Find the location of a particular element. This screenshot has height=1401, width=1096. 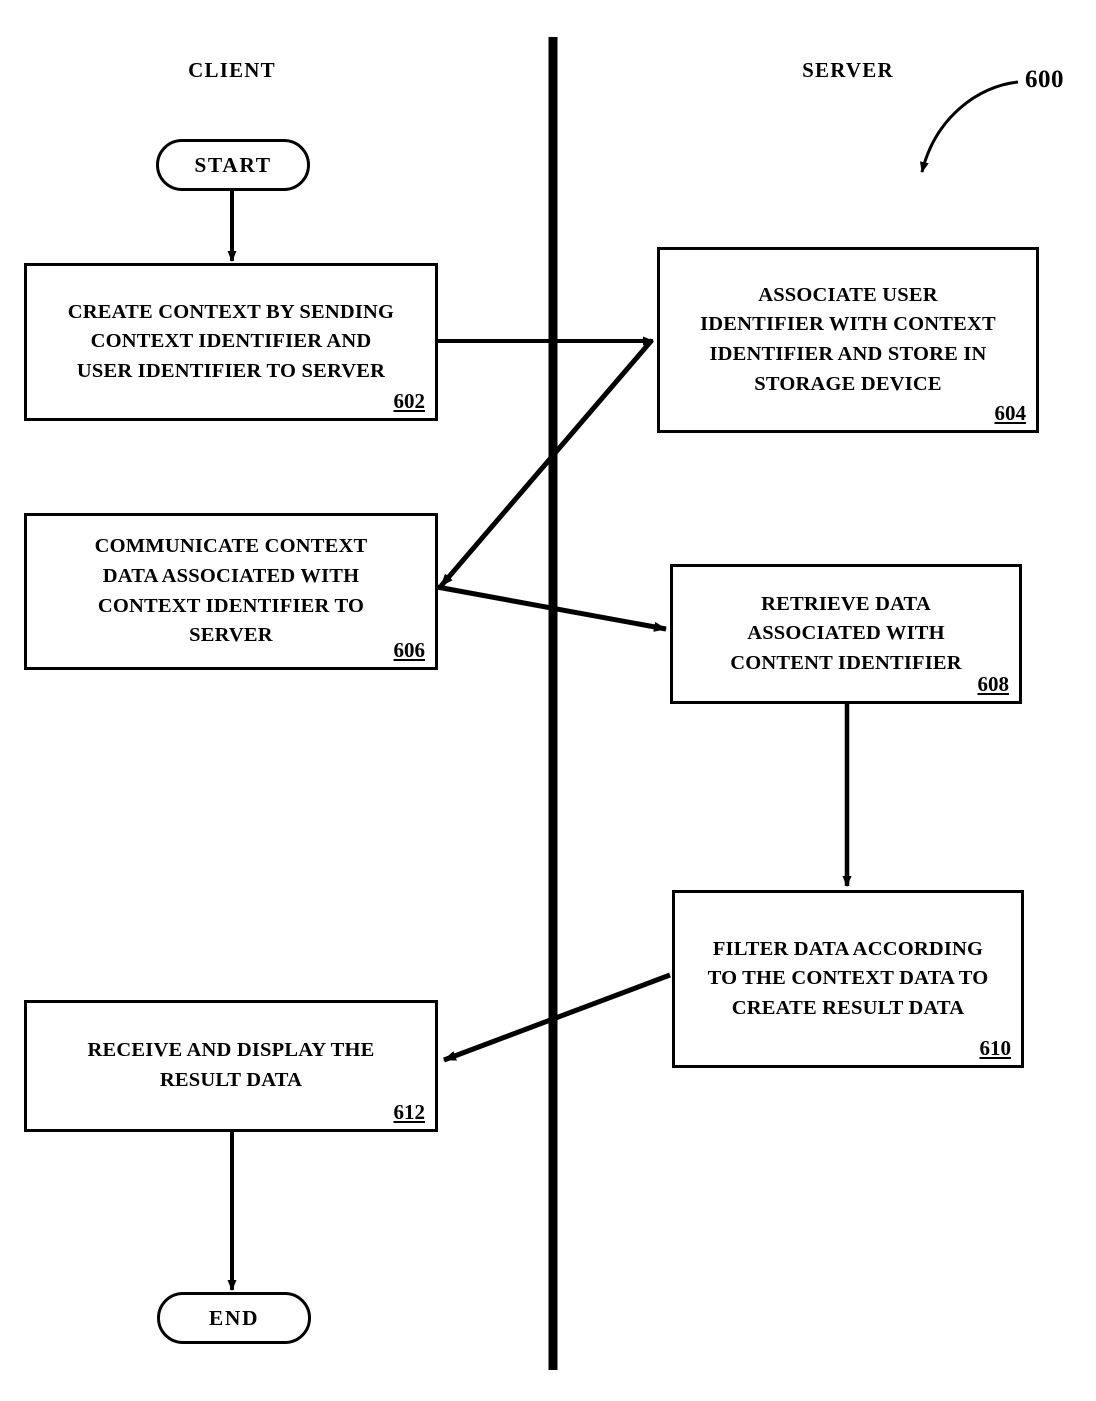

step-number-606: 606 is located at coordinates (409, 650).